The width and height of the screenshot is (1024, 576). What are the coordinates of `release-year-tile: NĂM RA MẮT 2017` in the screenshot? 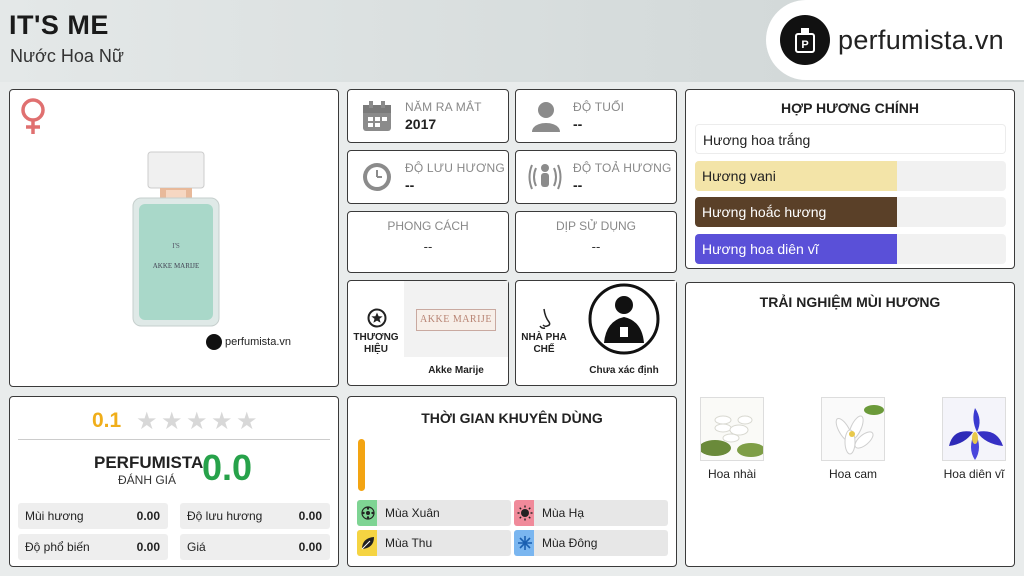 It's located at (428, 116).